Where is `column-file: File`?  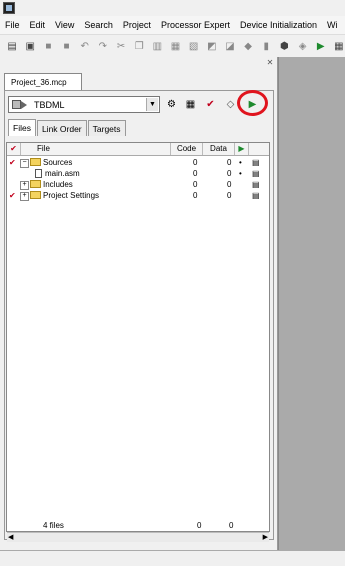
column-file: File is located at coordinates (96, 149).